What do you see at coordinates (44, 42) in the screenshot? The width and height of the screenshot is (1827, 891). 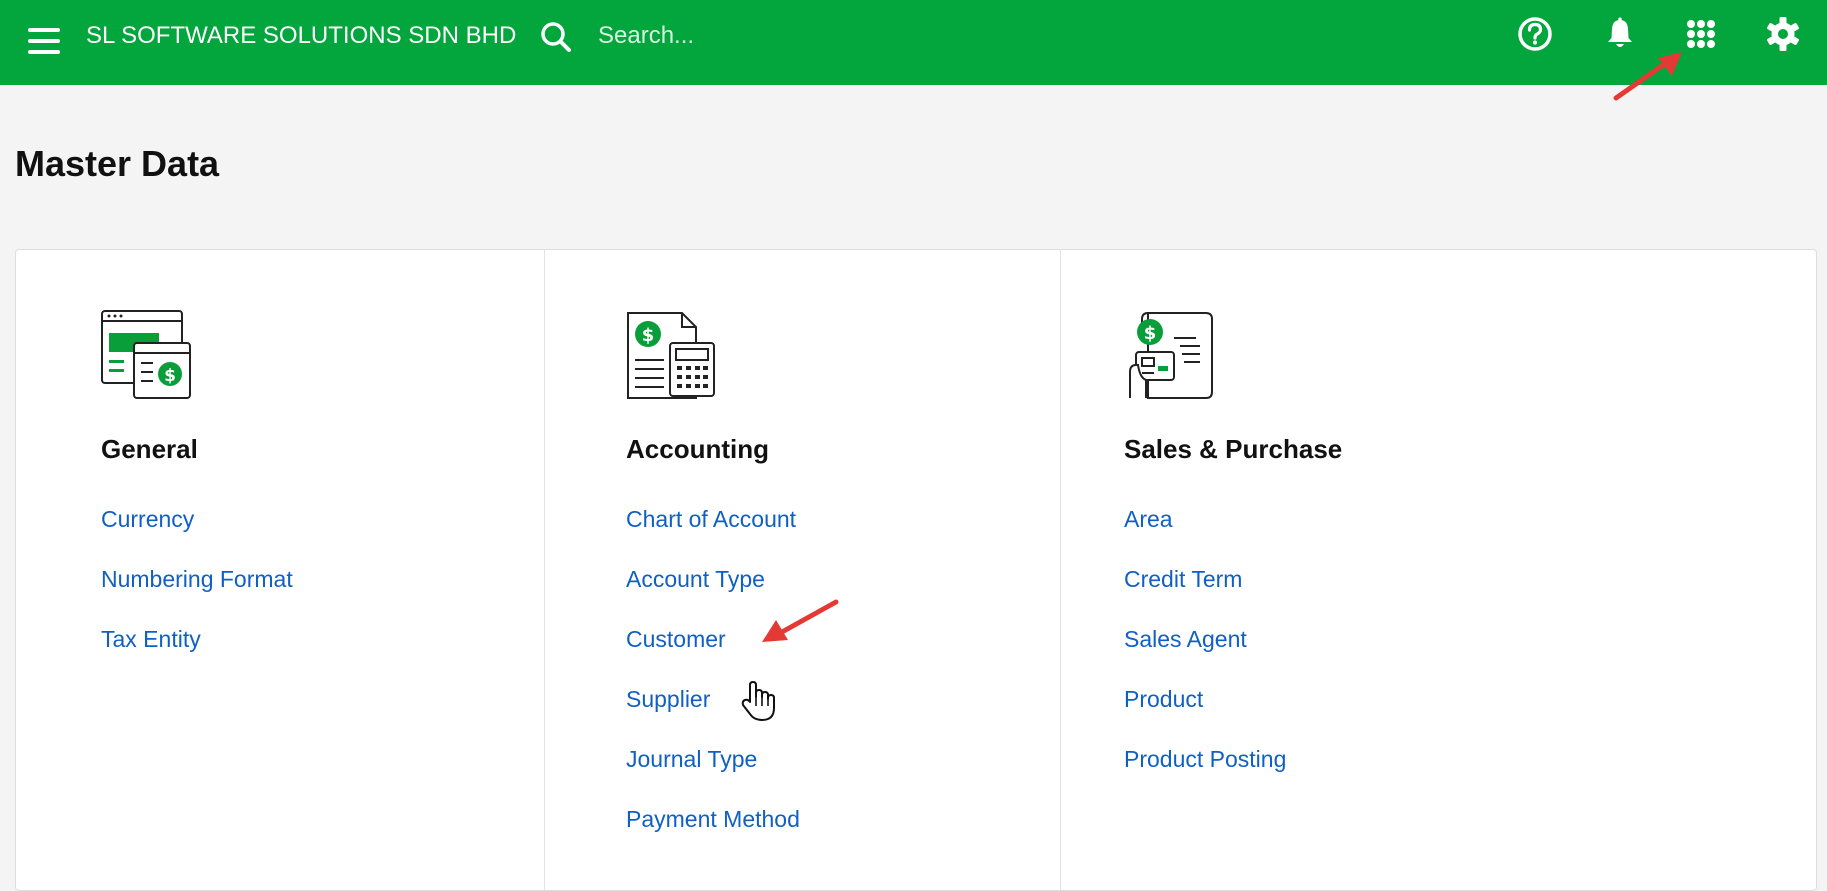 I see `menu-icon` at bounding box center [44, 42].